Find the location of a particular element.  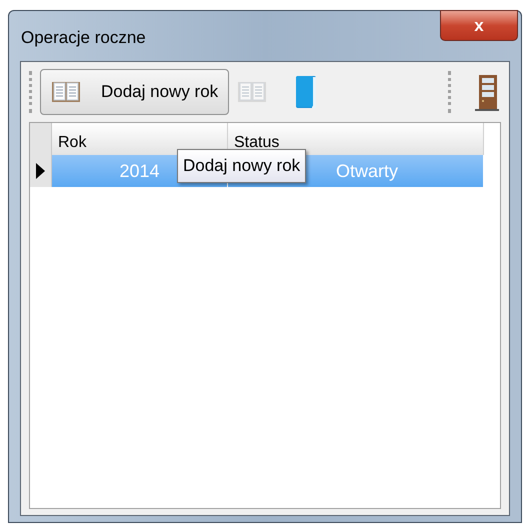

column-header: Rok is located at coordinates (140, 139).